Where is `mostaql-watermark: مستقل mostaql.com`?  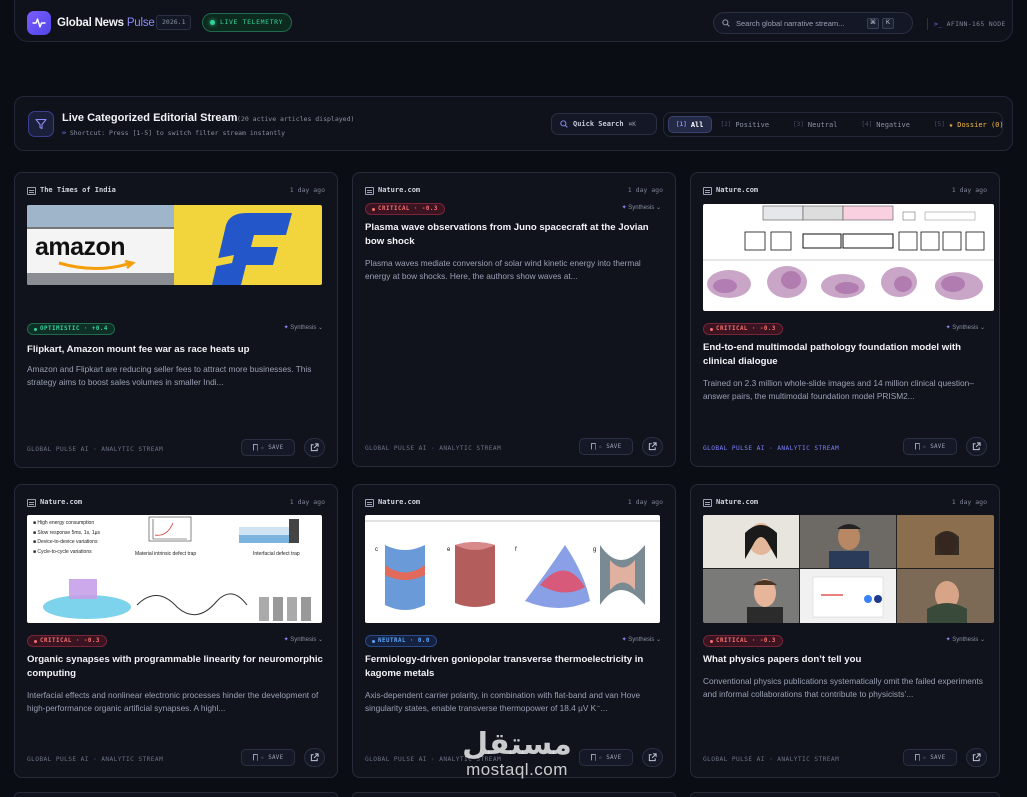 mostaql-watermark: مستقل mostaql.com is located at coordinates (517, 753).